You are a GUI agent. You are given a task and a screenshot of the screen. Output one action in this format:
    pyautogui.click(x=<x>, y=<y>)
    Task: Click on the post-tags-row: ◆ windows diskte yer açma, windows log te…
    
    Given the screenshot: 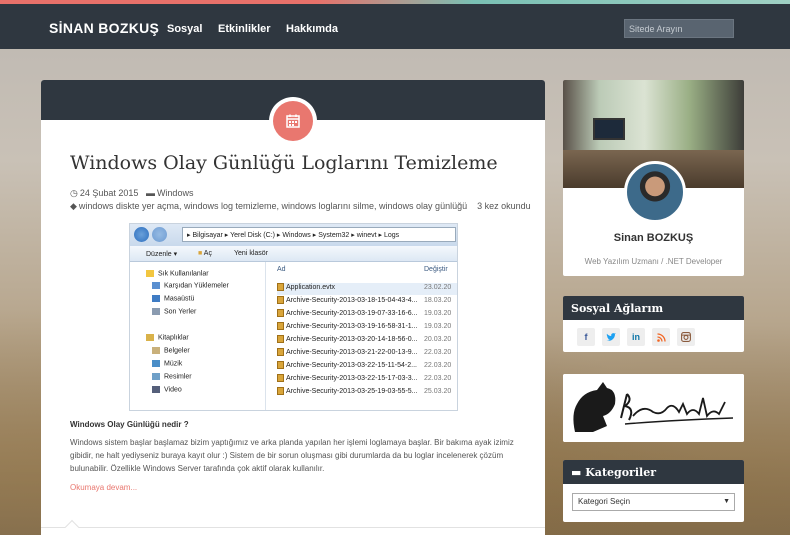 What is the action you would take?
    pyautogui.click(x=300, y=206)
    